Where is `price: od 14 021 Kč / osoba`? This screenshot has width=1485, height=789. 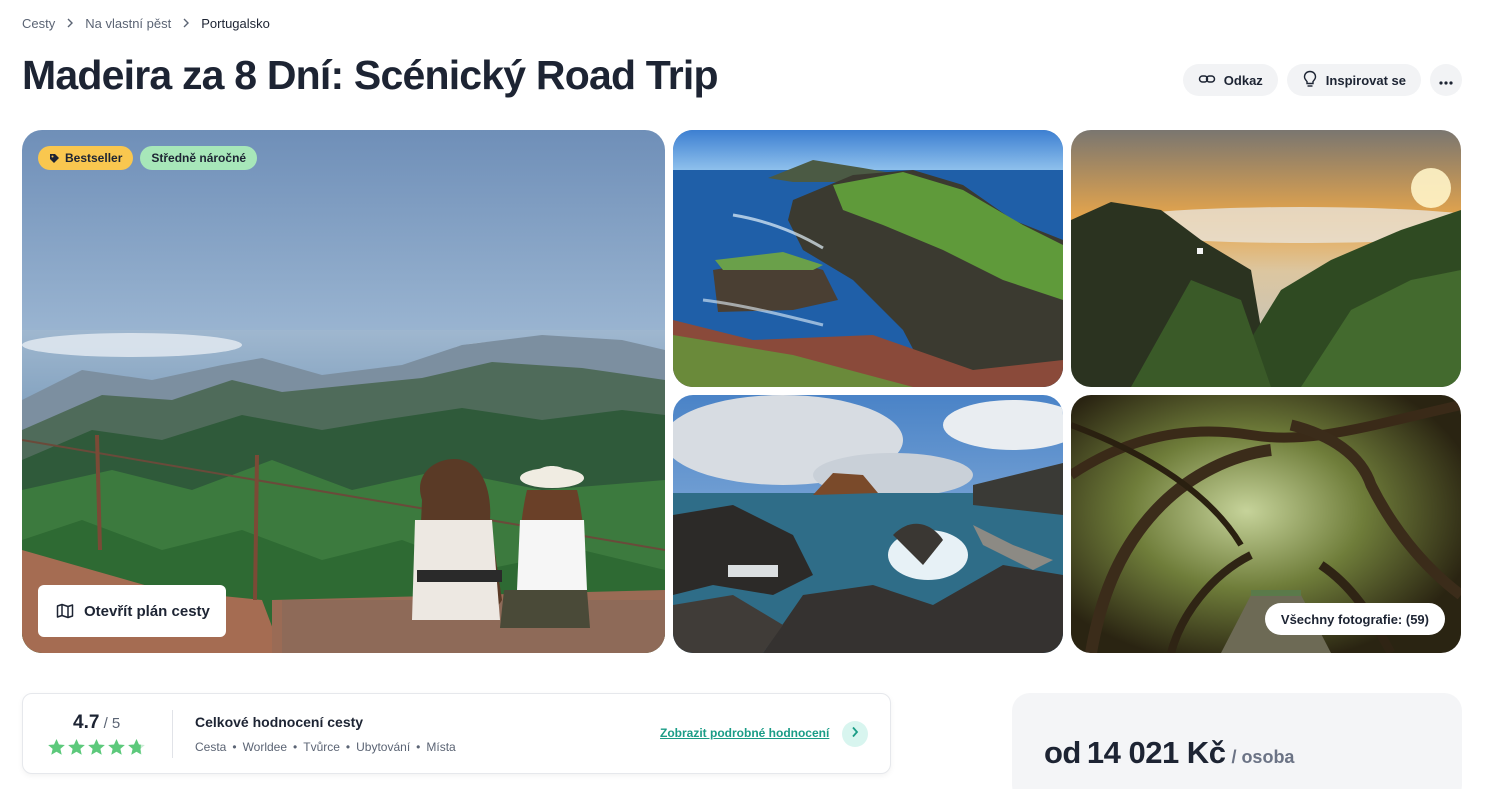 price: od 14 021 Kč / osoba is located at coordinates (1169, 753).